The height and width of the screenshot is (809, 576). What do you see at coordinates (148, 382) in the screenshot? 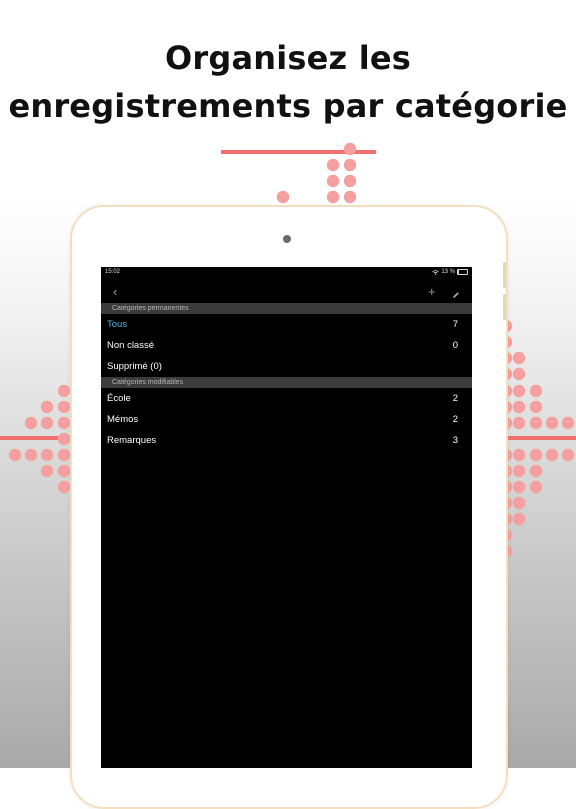
I see `section-title: Catégories modifiables` at bounding box center [148, 382].